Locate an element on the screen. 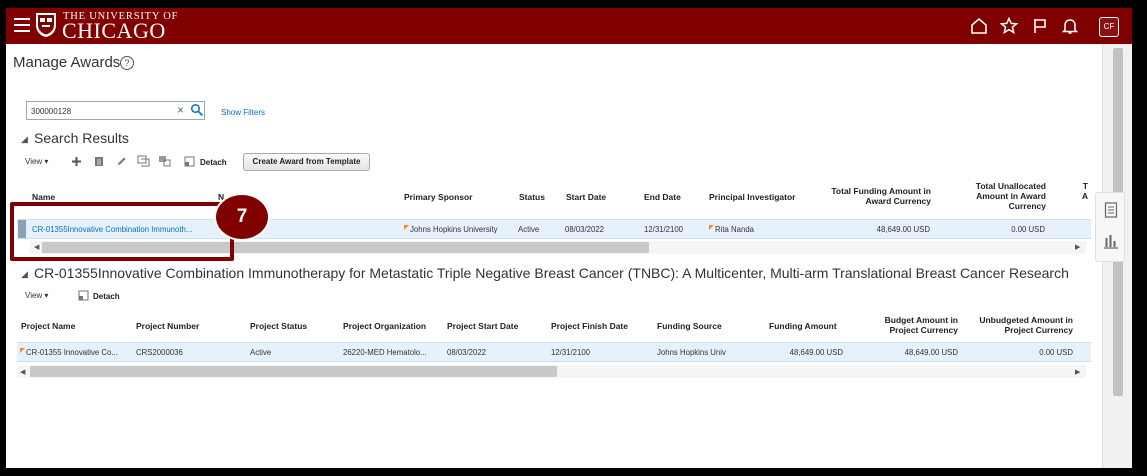  view-menu: View ▾ is located at coordinates (36, 161).